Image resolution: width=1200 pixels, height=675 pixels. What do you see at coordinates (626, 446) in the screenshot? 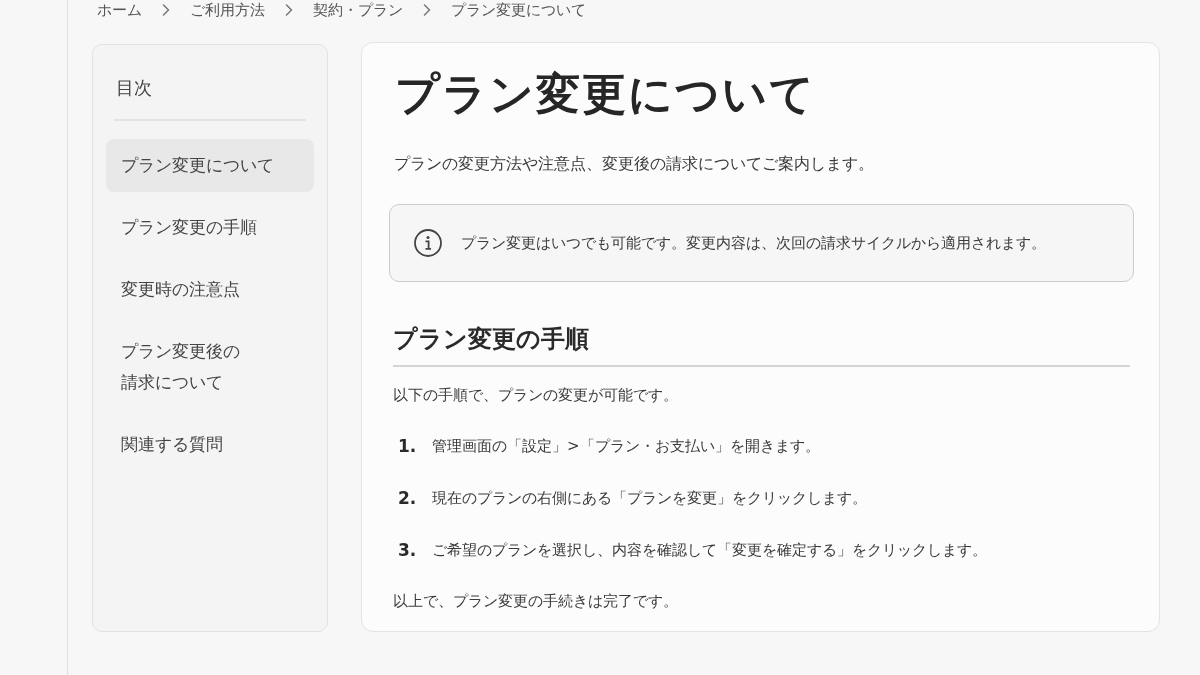
I see `step-text: 管理画面の「設定」>「プラン・お支払い」を開きます。` at bounding box center [626, 446].